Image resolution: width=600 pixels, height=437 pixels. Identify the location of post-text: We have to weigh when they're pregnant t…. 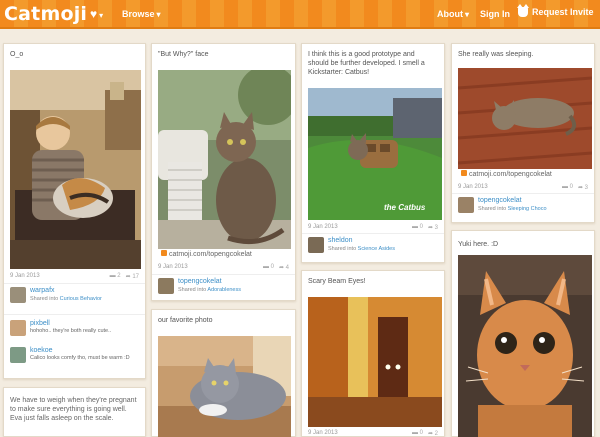
(73, 409).